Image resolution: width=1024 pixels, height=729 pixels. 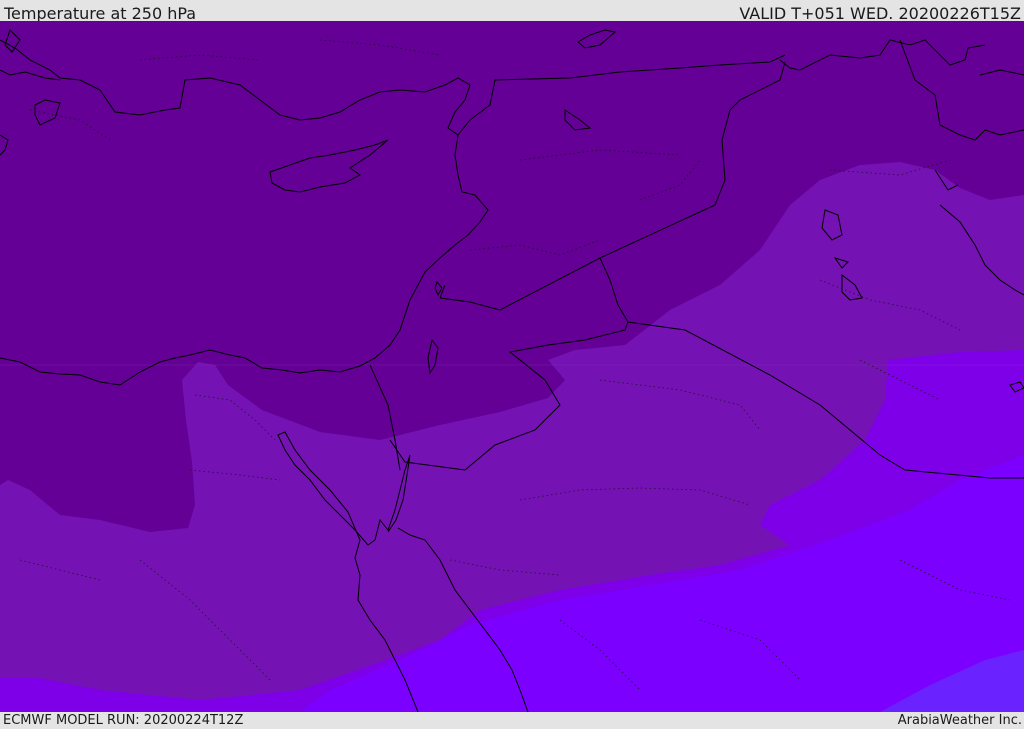 I want to click on model-run: ECMWF MODEL RUN: 20200224T12Z, so click(x=123, y=720).